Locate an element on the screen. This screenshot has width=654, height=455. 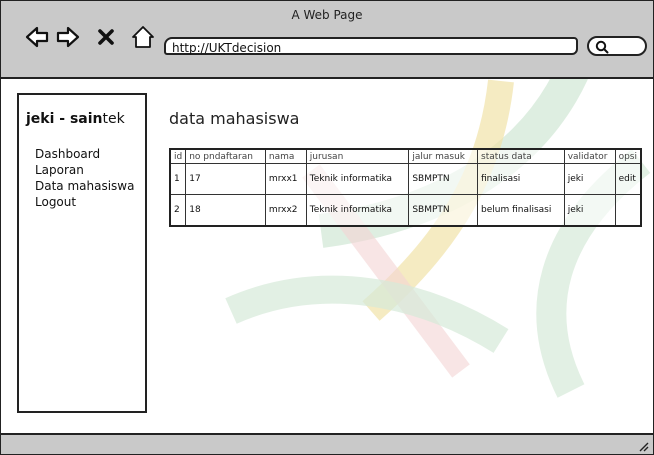
column-header: nama is located at coordinates (285, 156).